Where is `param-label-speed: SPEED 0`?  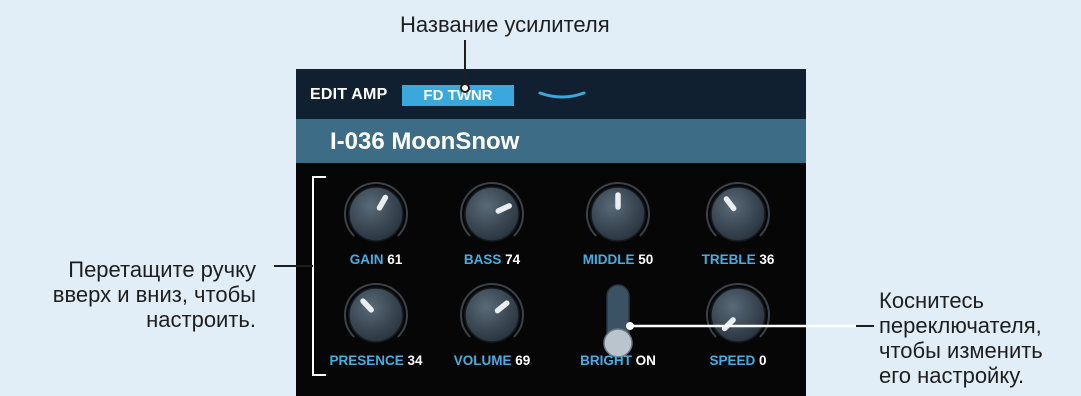 param-label-speed: SPEED 0 is located at coordinates (737, 360).